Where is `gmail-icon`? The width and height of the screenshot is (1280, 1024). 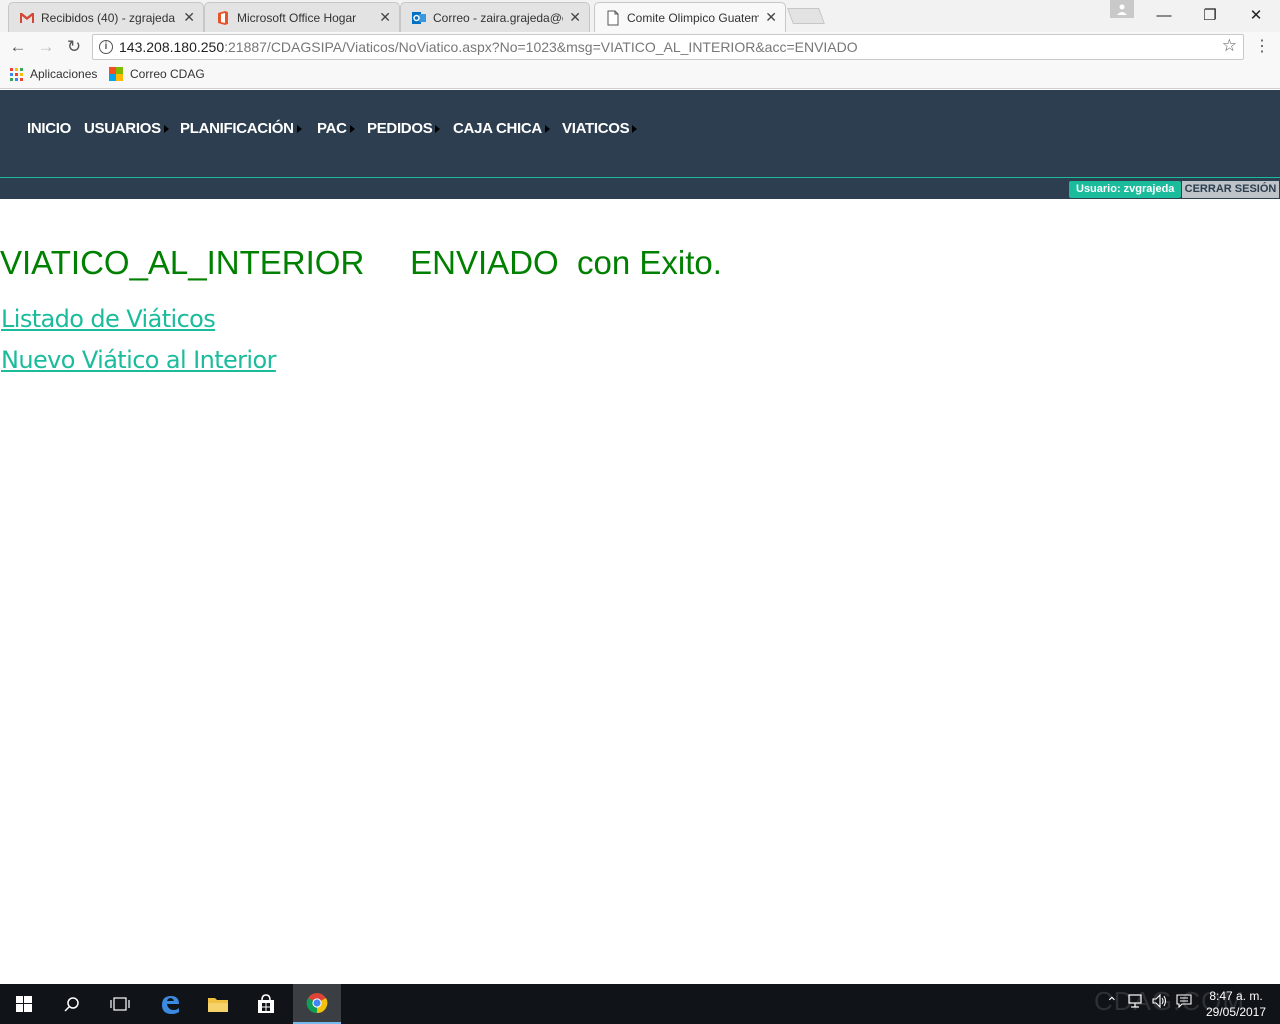 gmail-icon is located at coordinates (27, 17).